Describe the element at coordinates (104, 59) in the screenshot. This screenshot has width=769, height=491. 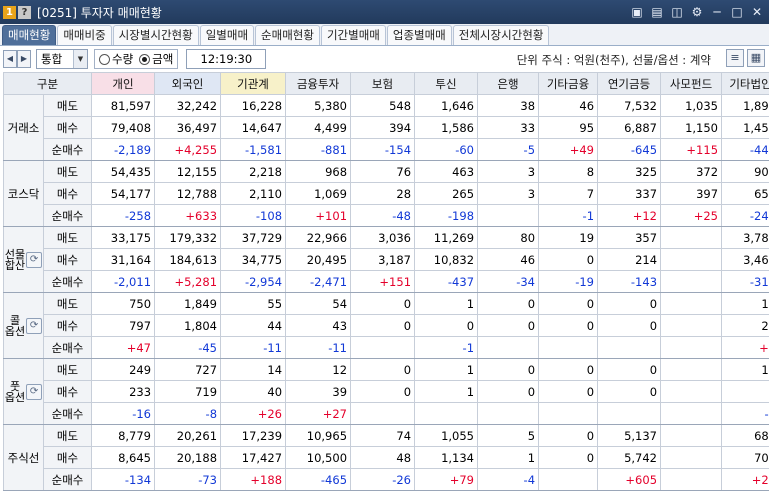
I see `radio-quantity-dot` at that location.